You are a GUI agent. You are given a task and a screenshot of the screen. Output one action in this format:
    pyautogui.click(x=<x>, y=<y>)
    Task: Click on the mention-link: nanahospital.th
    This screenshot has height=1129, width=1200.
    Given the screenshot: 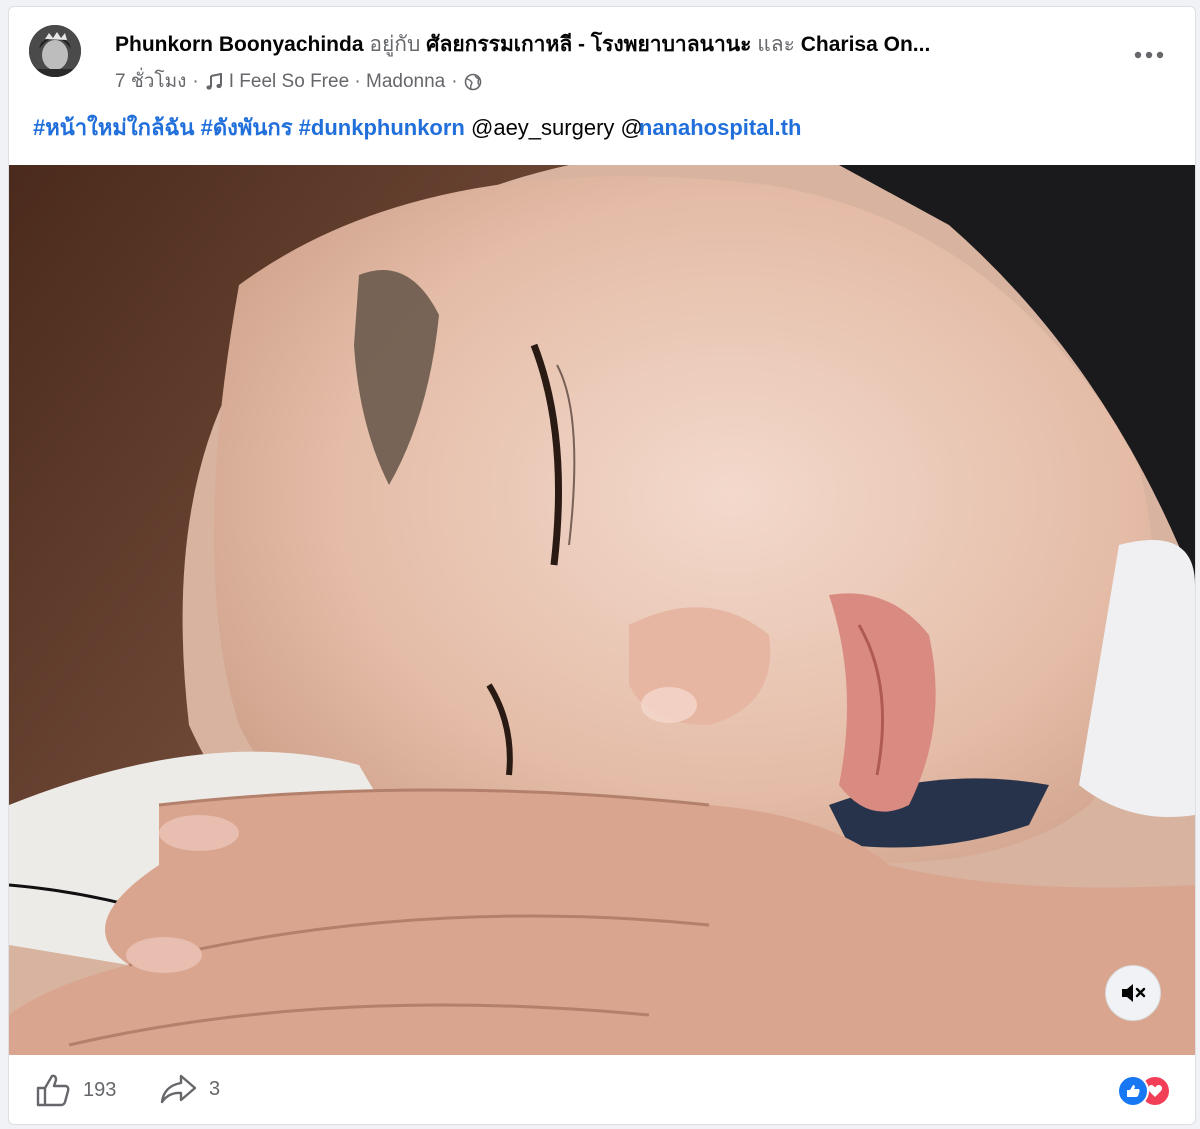 What is the action you would take?
    pyautogui.click(x=720, y=127)
    